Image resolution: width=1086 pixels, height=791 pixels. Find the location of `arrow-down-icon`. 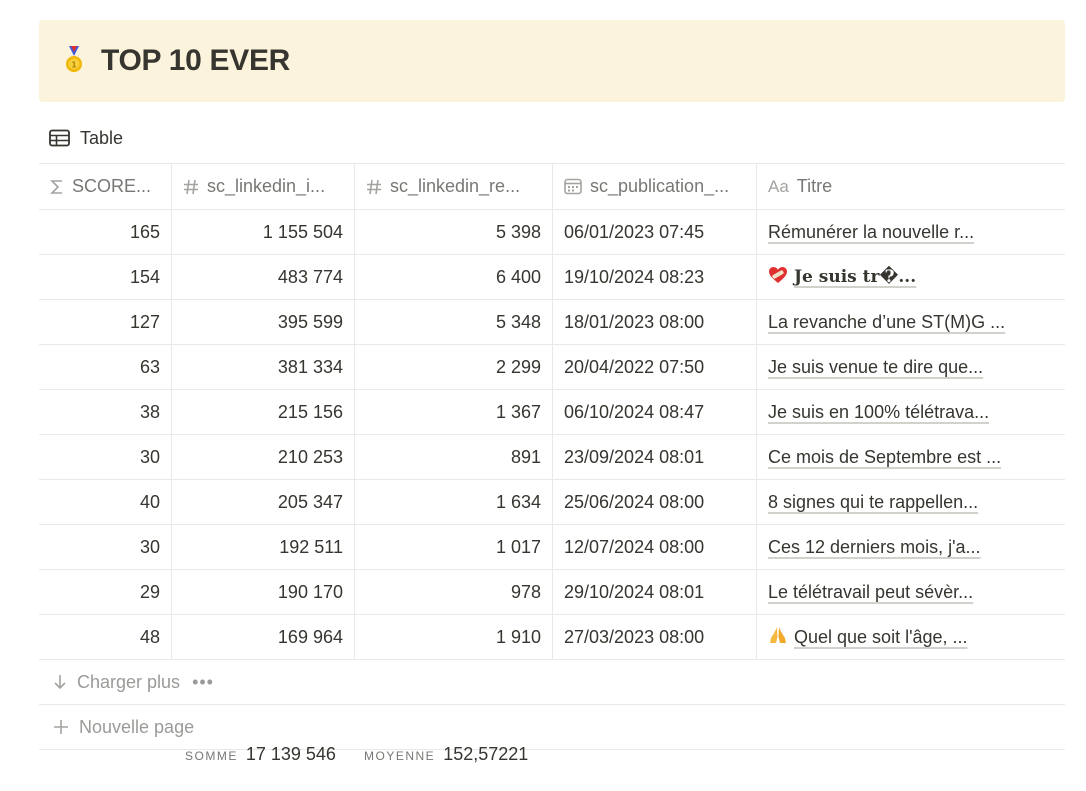

arrow-down-icon is located at coordinates (60, 682).